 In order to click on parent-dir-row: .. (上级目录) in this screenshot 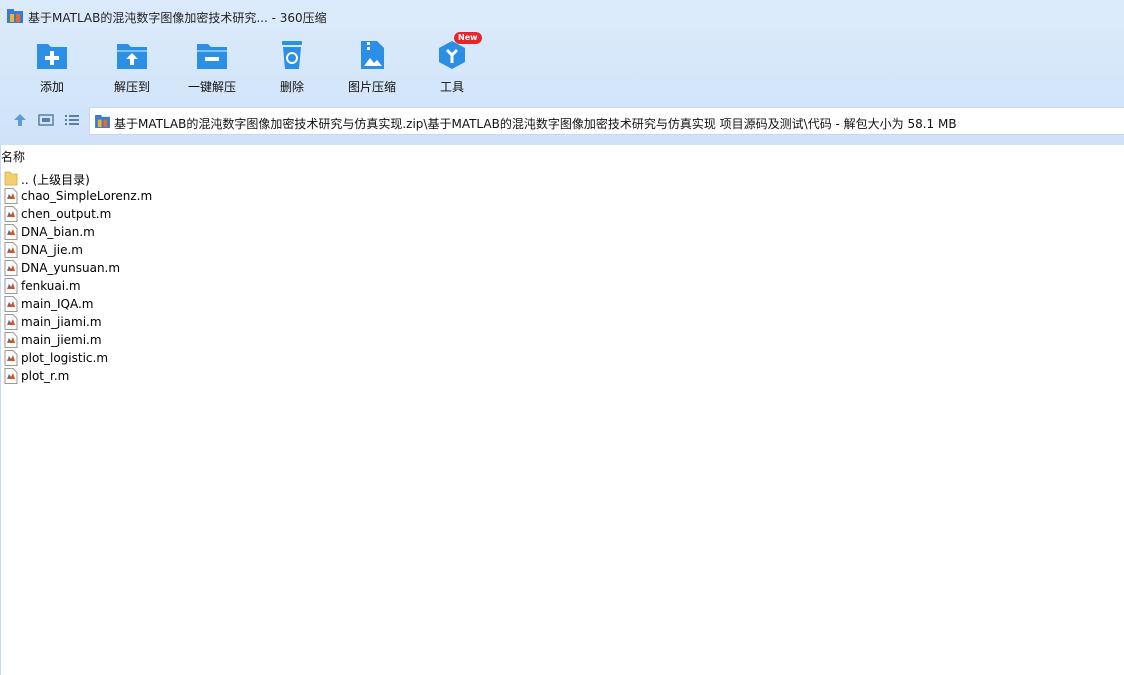, I will do `click(203, 178)`.